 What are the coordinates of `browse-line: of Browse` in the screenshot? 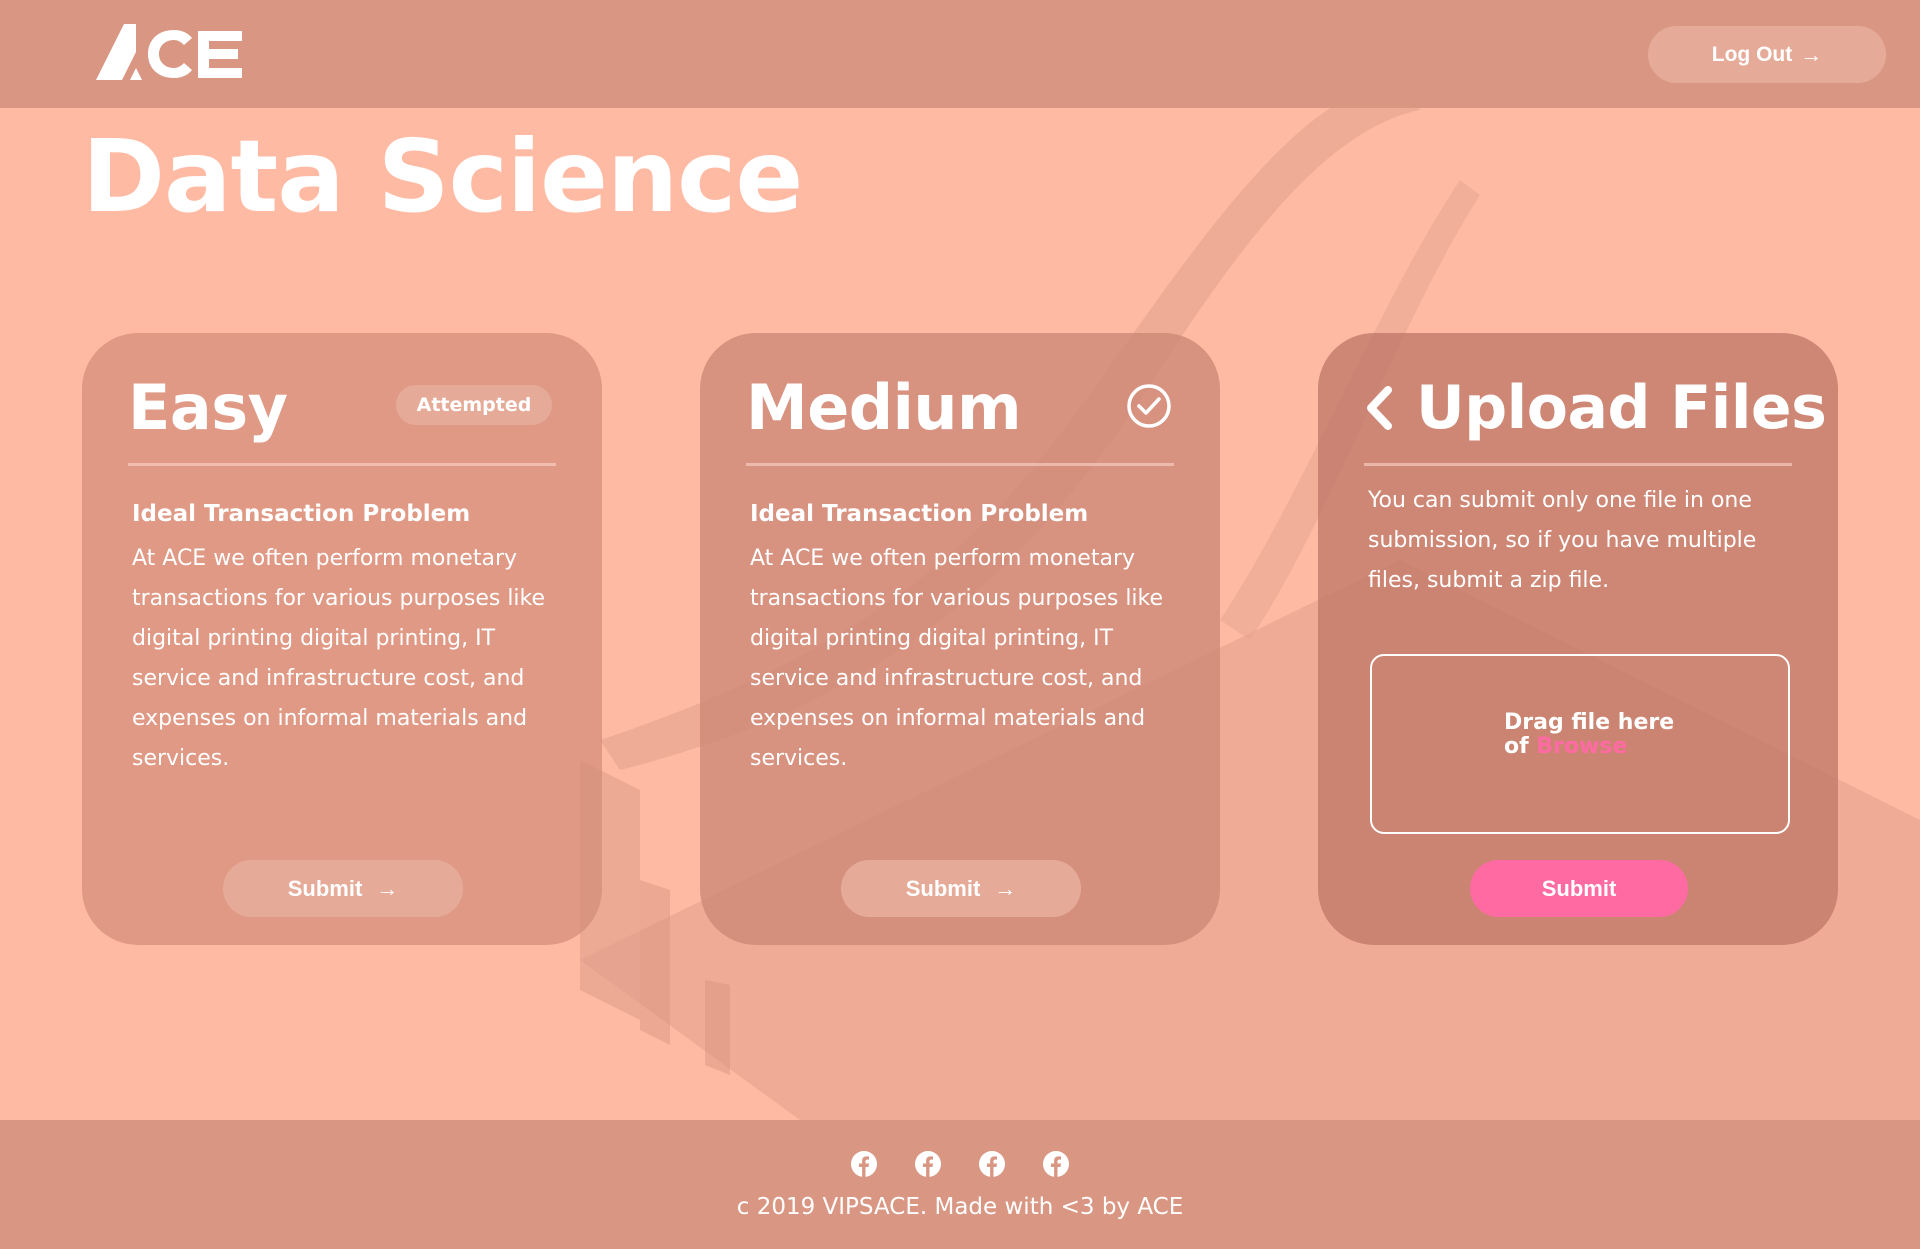 It's located at (1589, 747).